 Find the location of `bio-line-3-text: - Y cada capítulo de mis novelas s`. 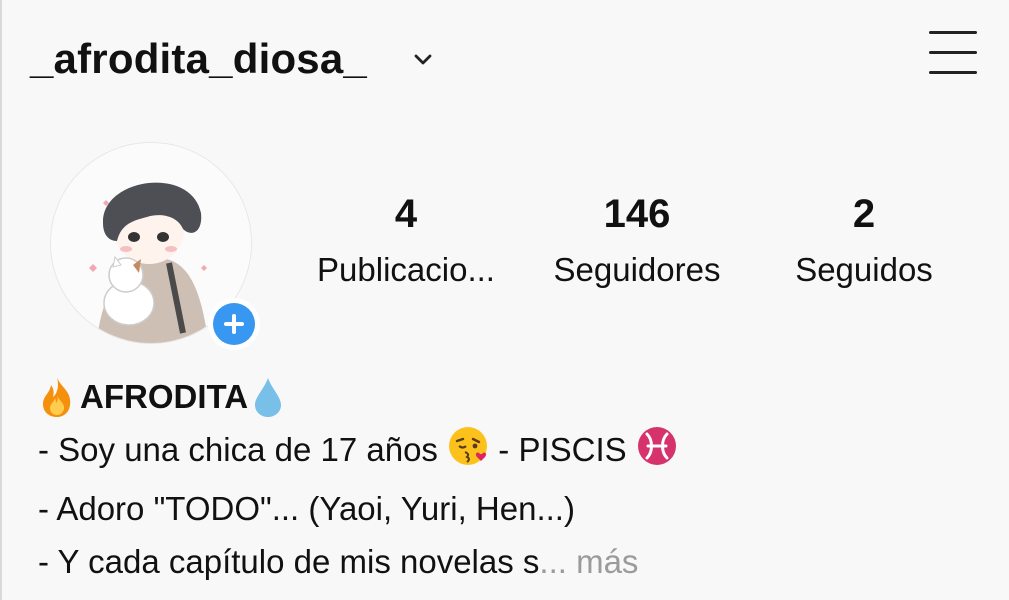

bio-line-3-text: - Y cada capítulo de mis novelas s is located at coordinates (289, 561).